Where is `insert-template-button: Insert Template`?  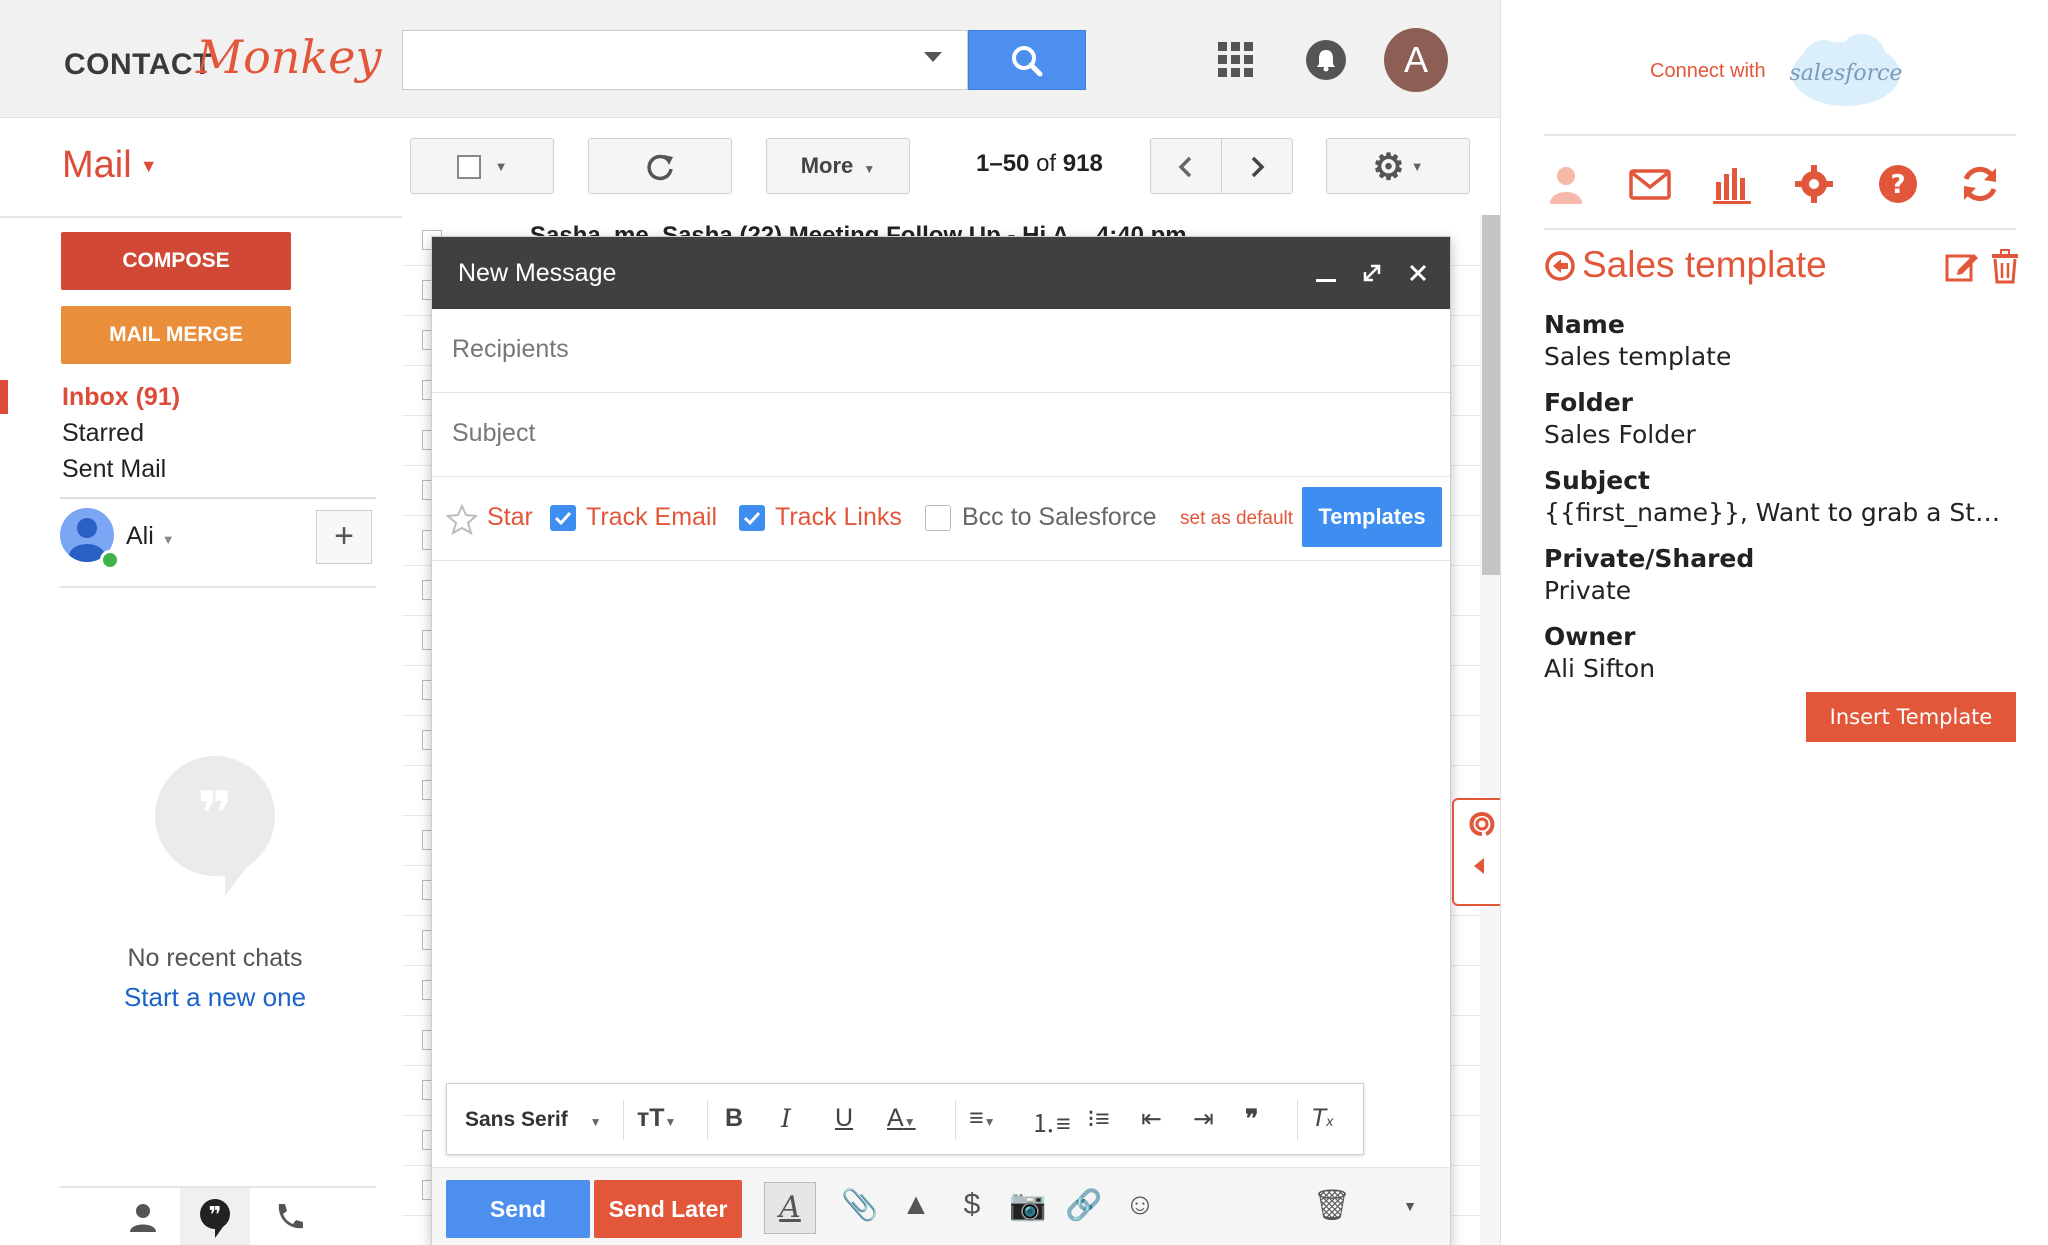 insert-template-button: Insert Template is located at coordinates (1911, 717).